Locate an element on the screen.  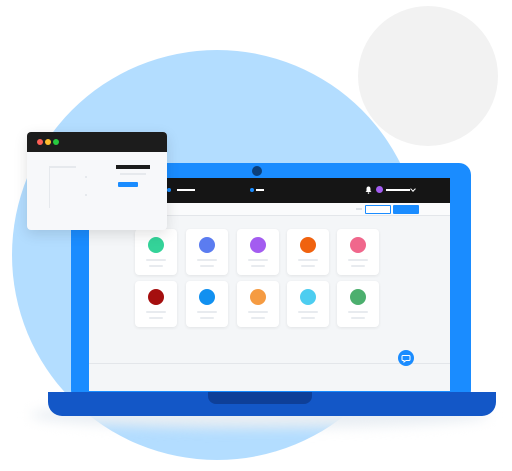
primary-button is located at coordinates (406, 209).